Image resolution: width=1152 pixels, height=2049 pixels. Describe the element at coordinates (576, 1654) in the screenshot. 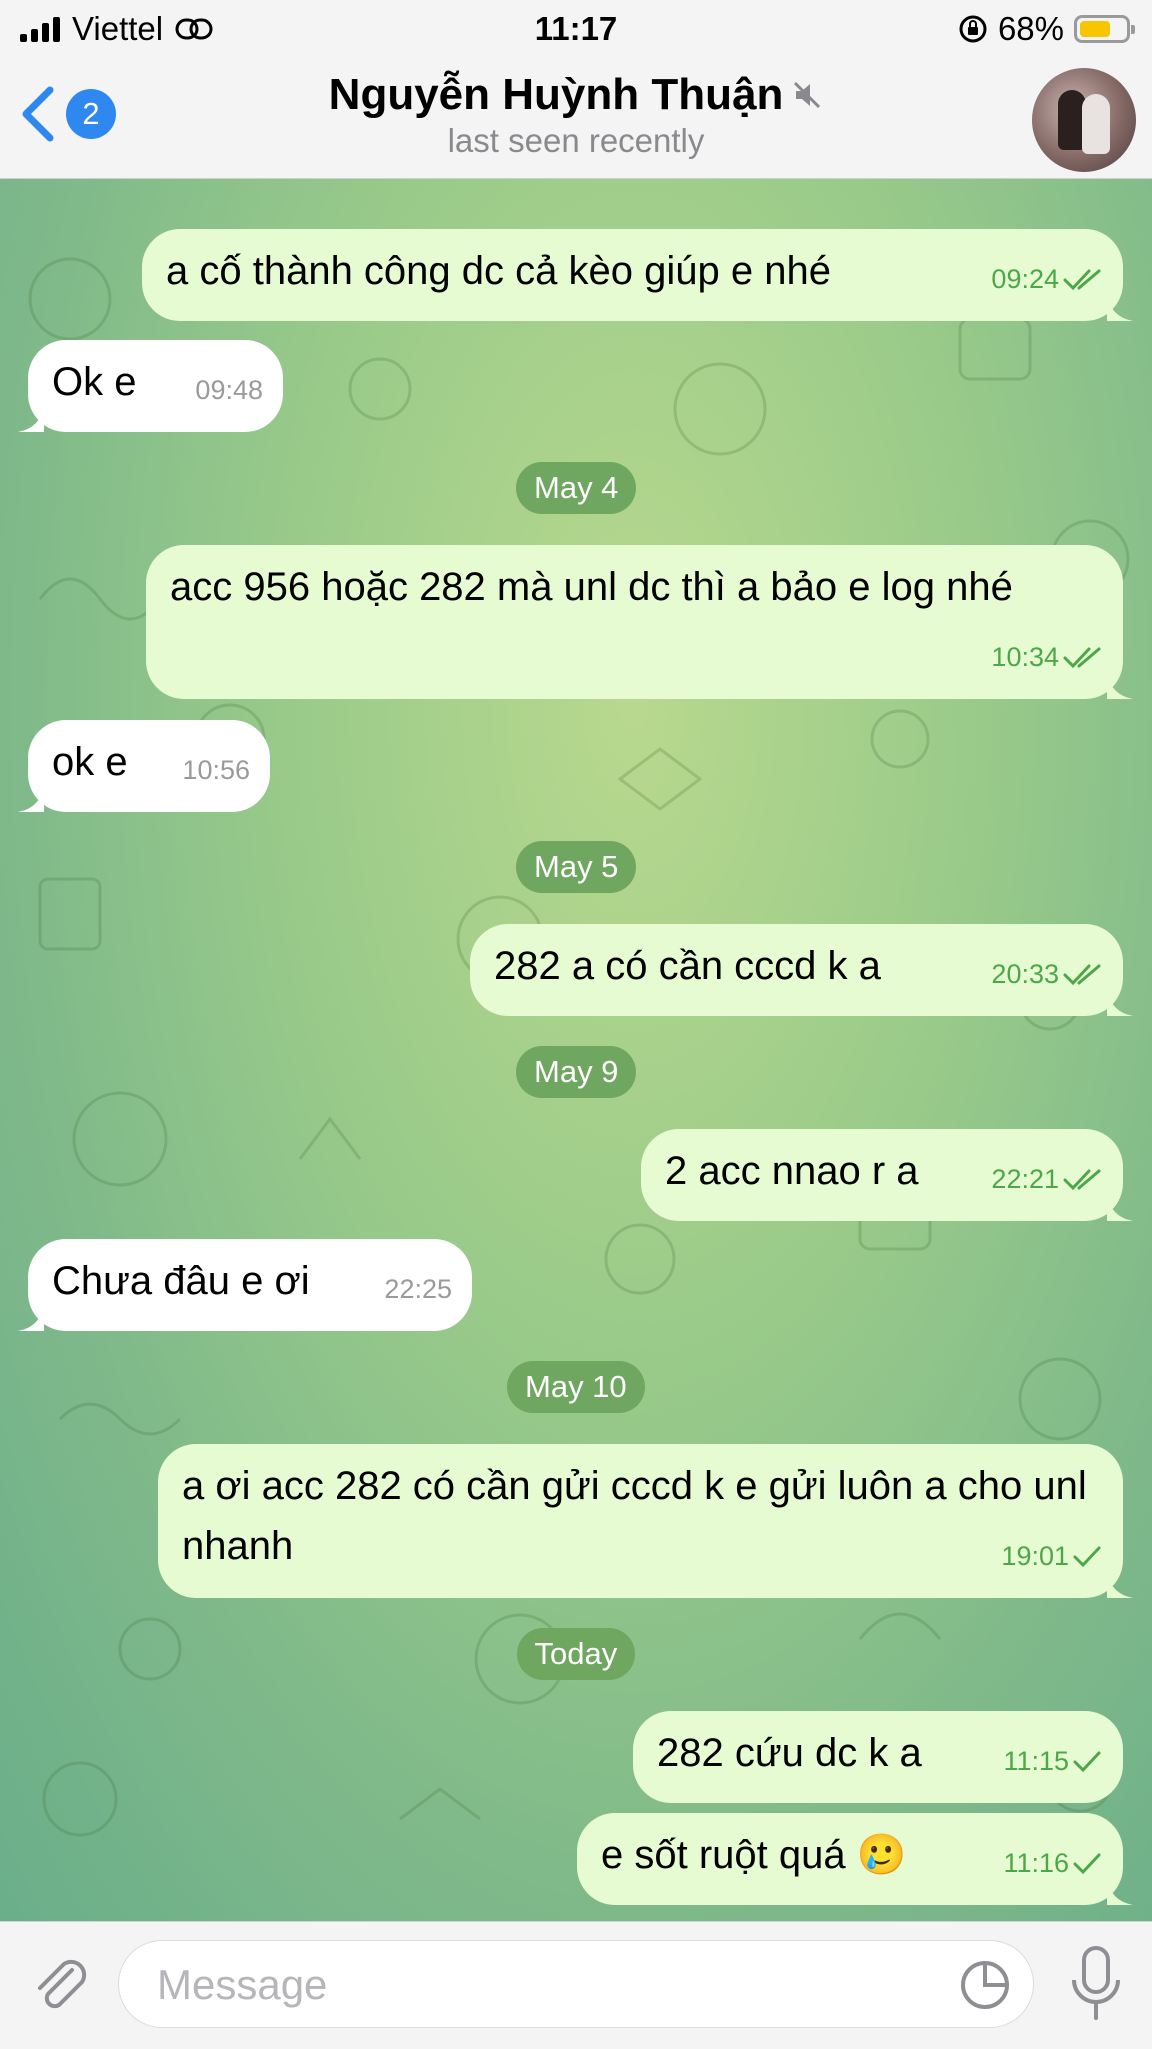

I see `date-separator: Today` at that location.